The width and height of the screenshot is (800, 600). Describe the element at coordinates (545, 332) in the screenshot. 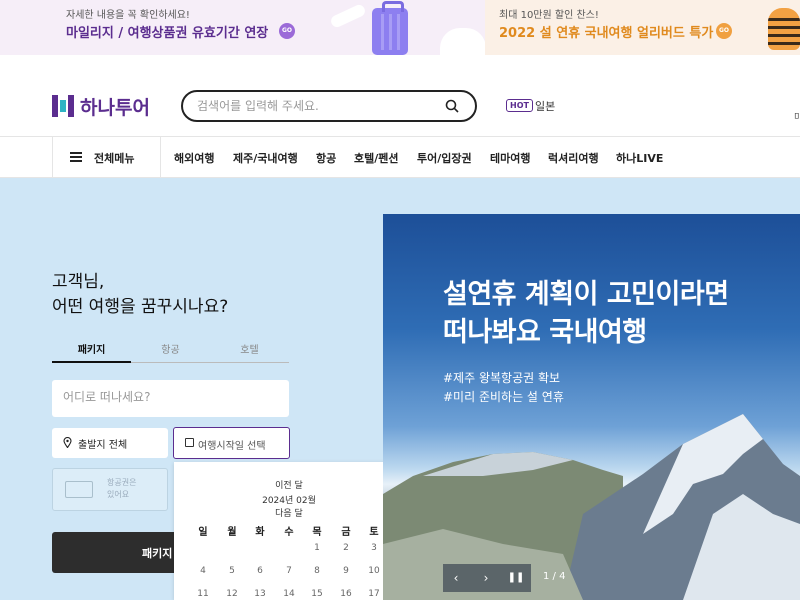

I see `promo-title-line2: 떠나봐요 국내여행` at that location.